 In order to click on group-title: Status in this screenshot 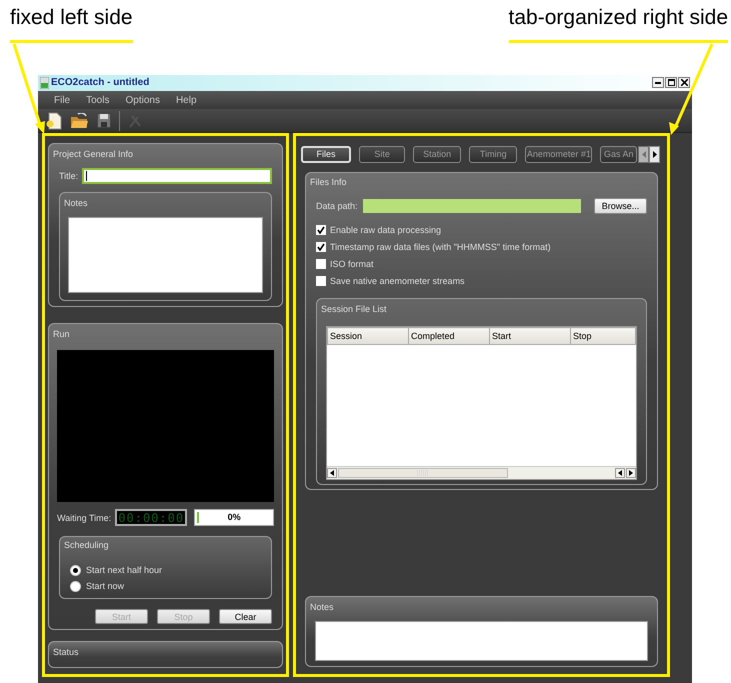, I will do `click(66, 651)`.